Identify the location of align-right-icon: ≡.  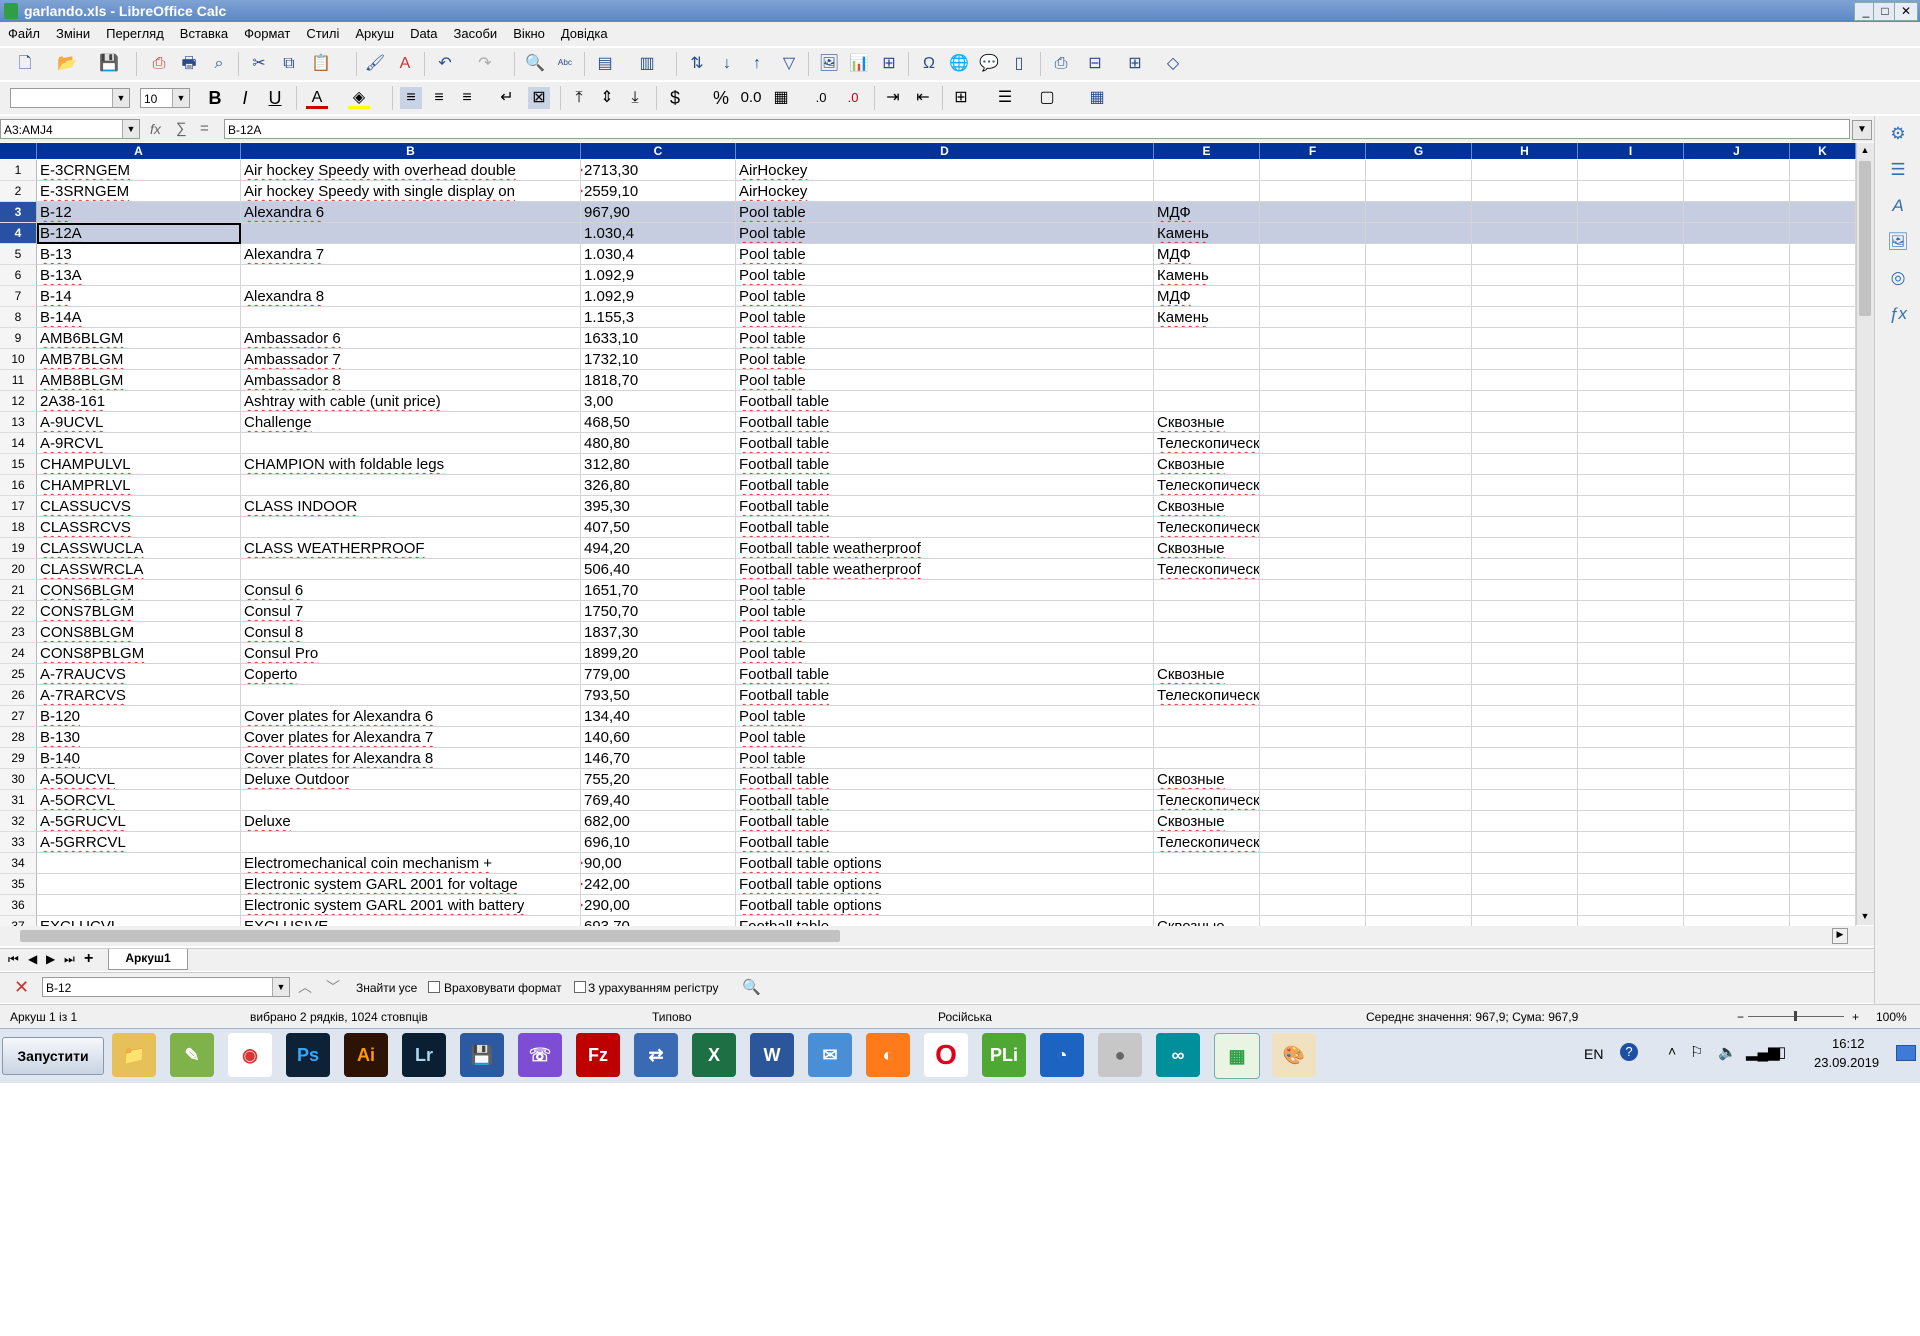
(467, 98).